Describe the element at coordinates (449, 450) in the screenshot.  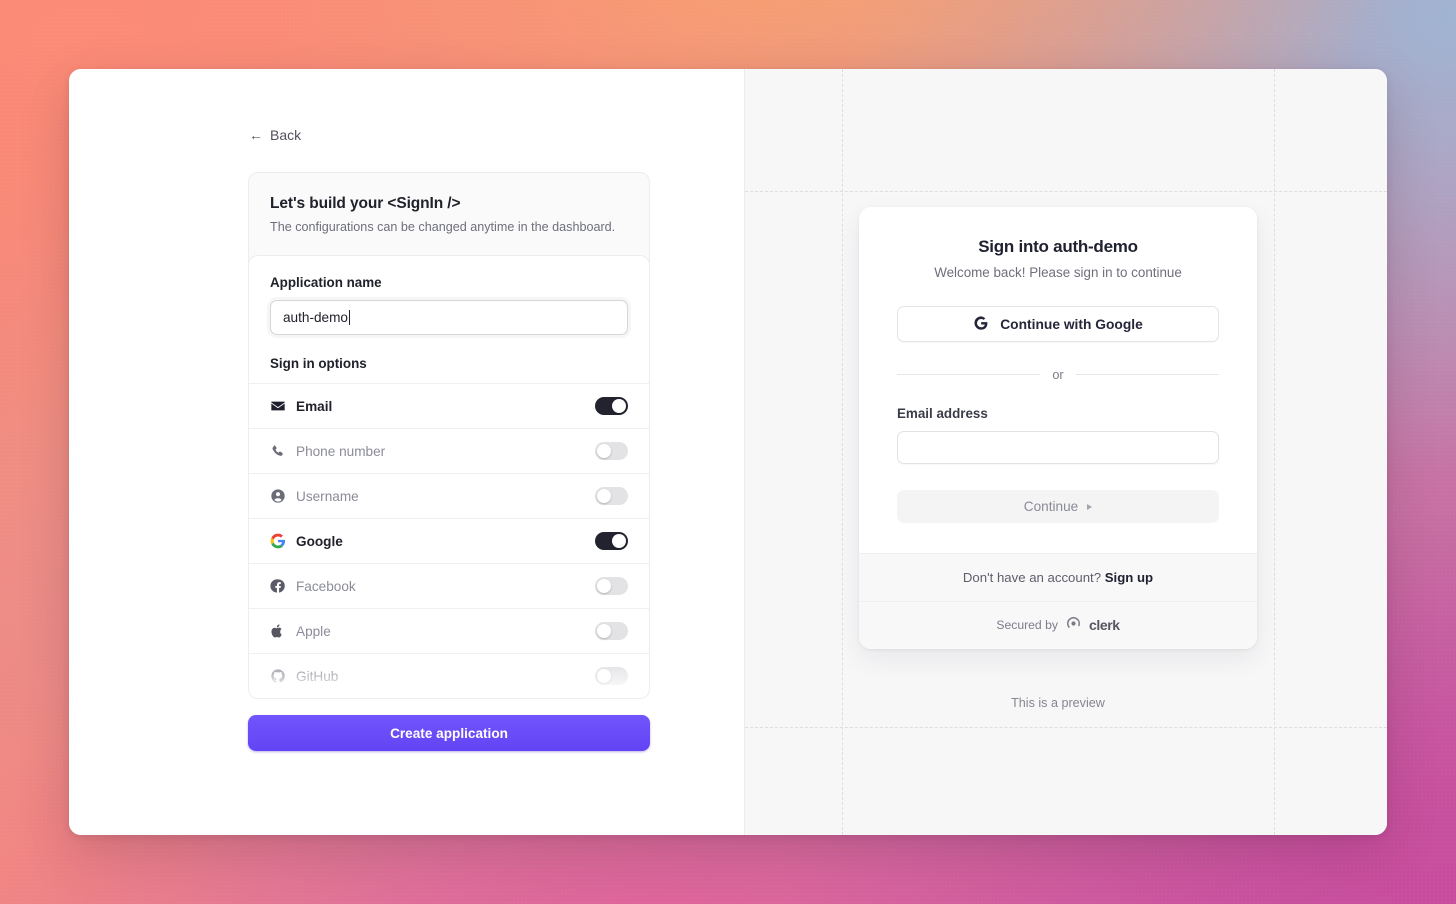
I see `option-row-phone-number: Phone number` at that location.